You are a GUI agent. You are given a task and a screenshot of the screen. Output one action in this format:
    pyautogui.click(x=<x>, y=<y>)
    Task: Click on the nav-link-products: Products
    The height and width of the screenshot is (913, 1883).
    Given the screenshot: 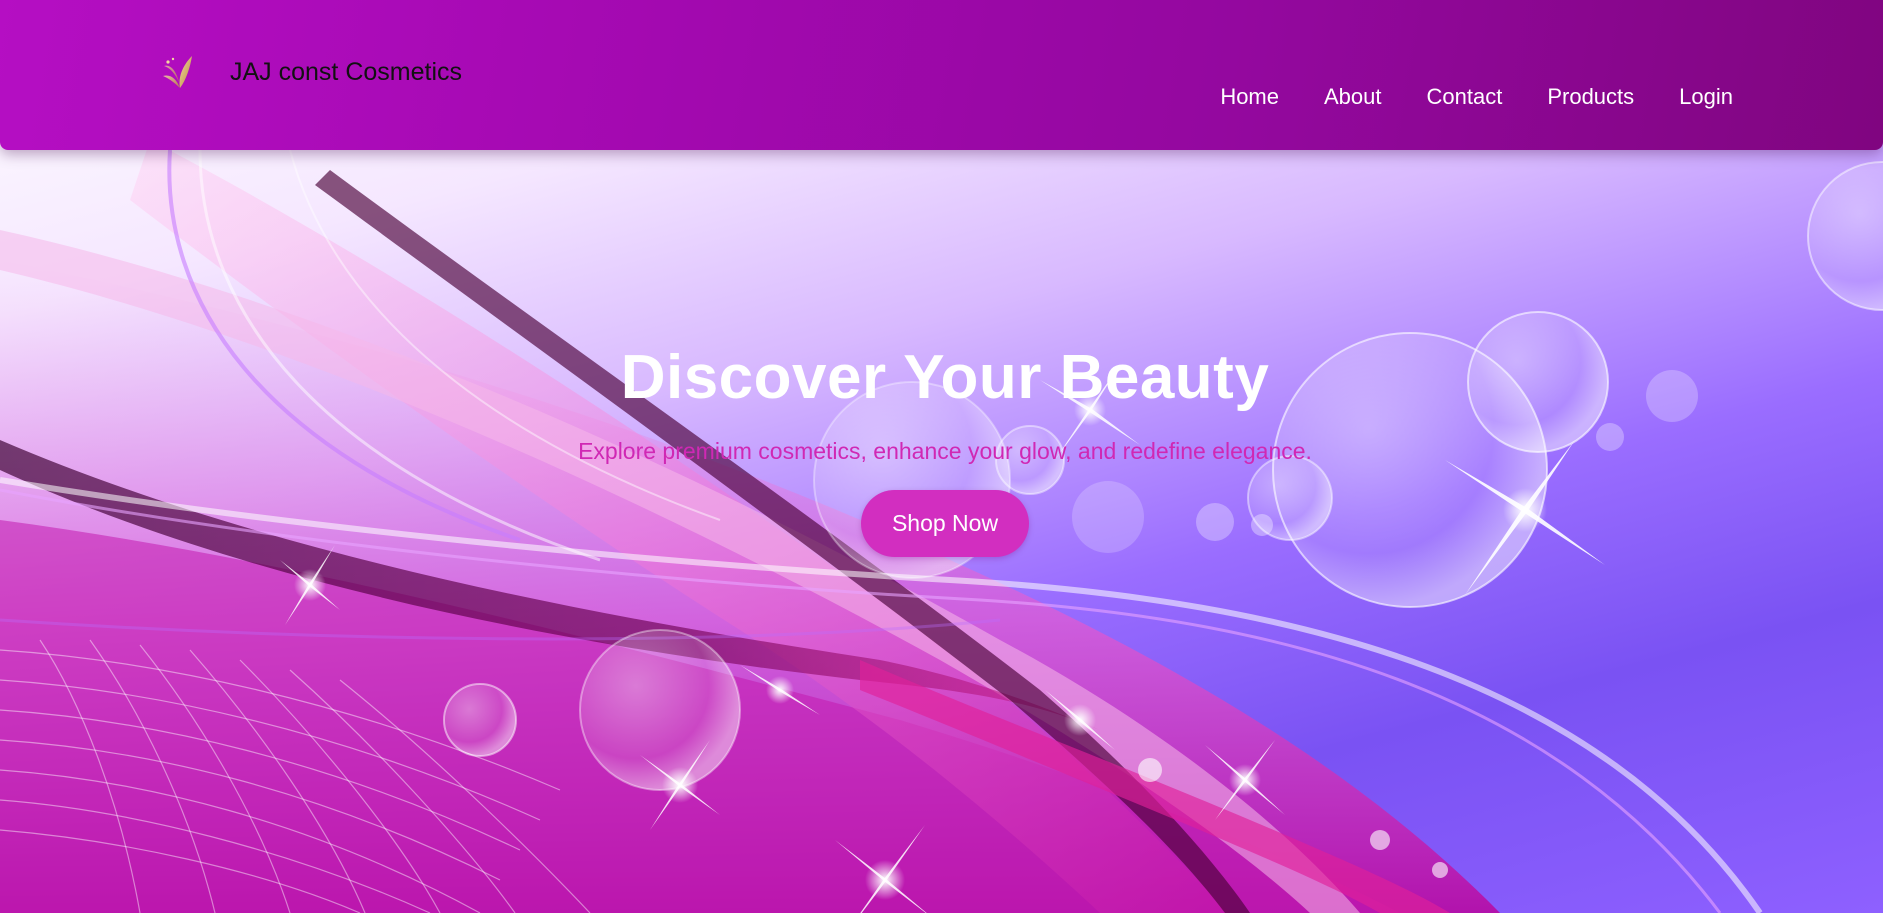 What is the action you would take?
    pyautogui.click(x=1590, y=97)
    